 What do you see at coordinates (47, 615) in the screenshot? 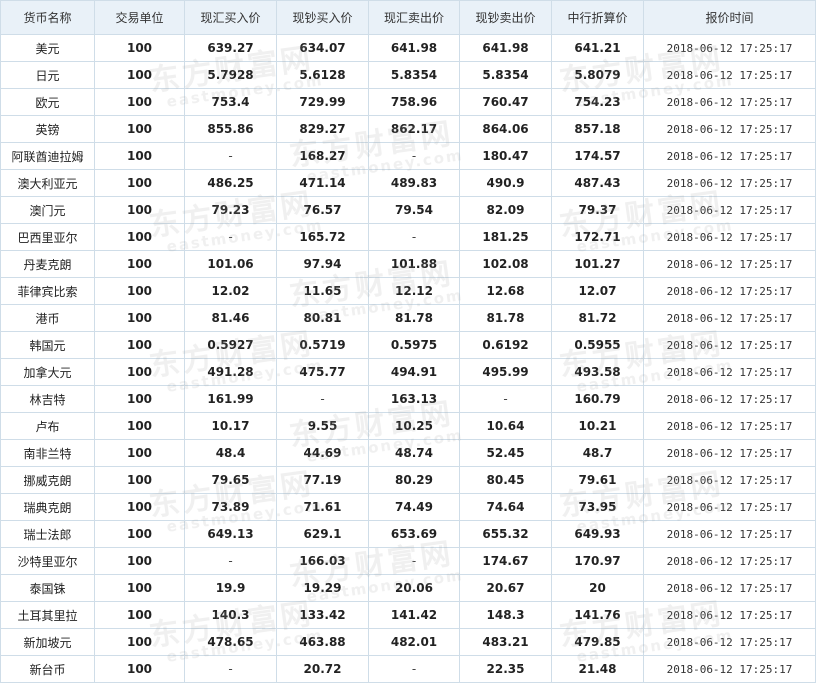
I see `currency-name-cell: 土耳其里拉` at bounding box center [47, 615].